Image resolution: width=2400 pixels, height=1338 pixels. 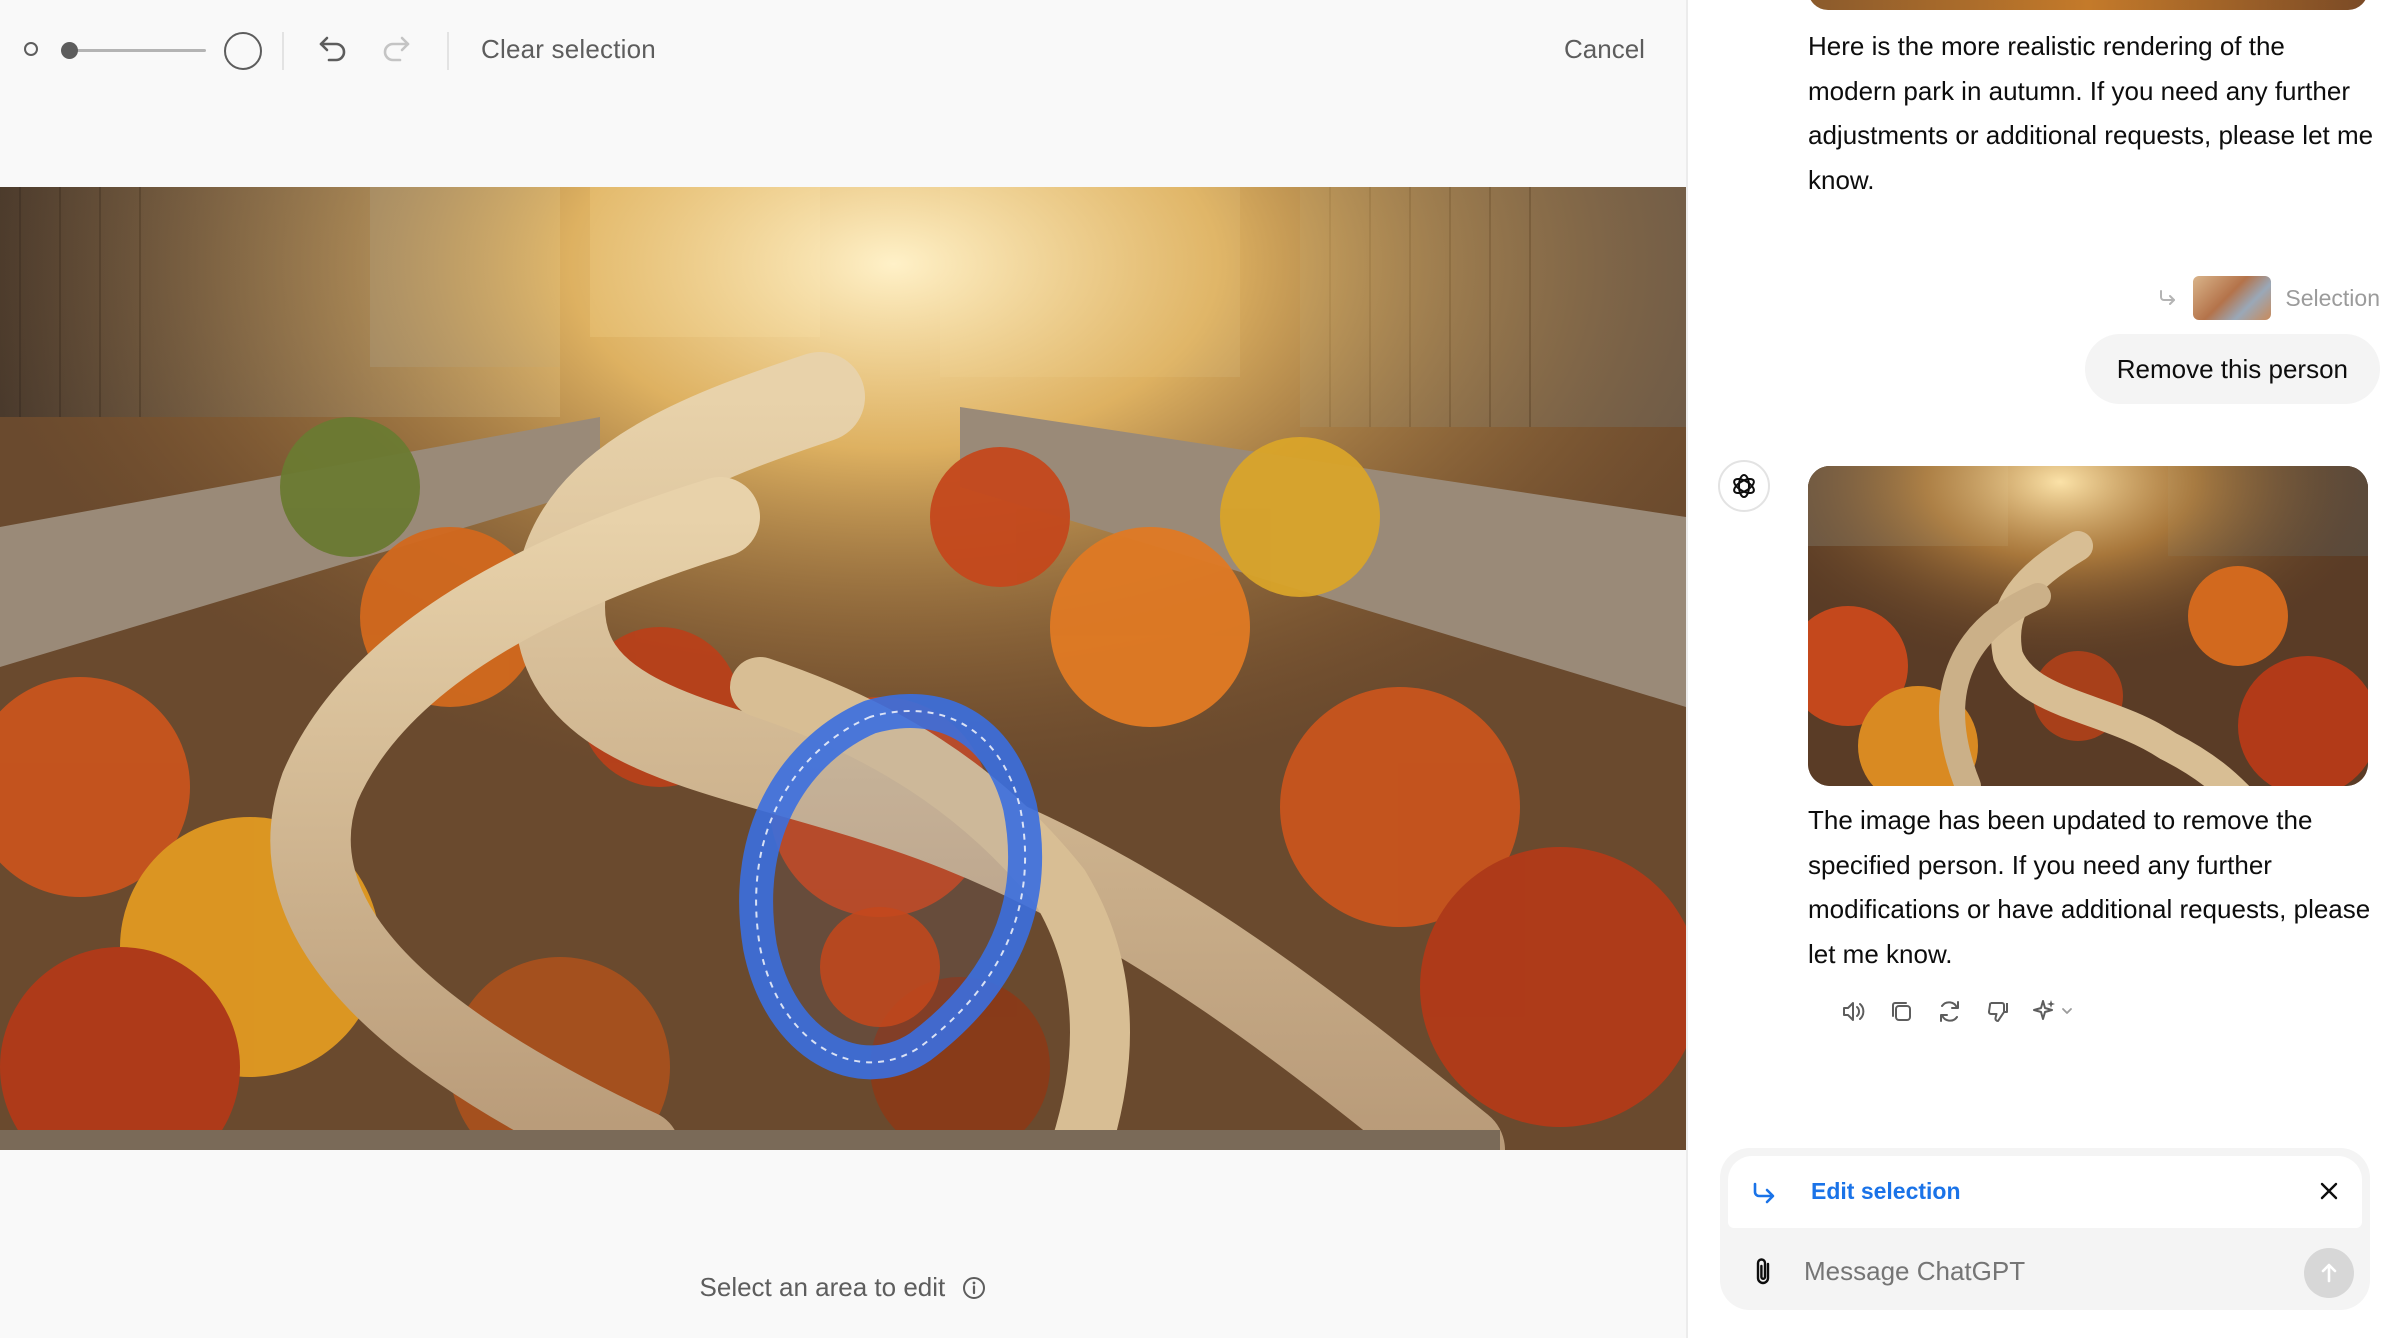 What do you see at coordinates (333, 48) in the screenshot?
I see `undo-icon` at bounding box center [333, 48].